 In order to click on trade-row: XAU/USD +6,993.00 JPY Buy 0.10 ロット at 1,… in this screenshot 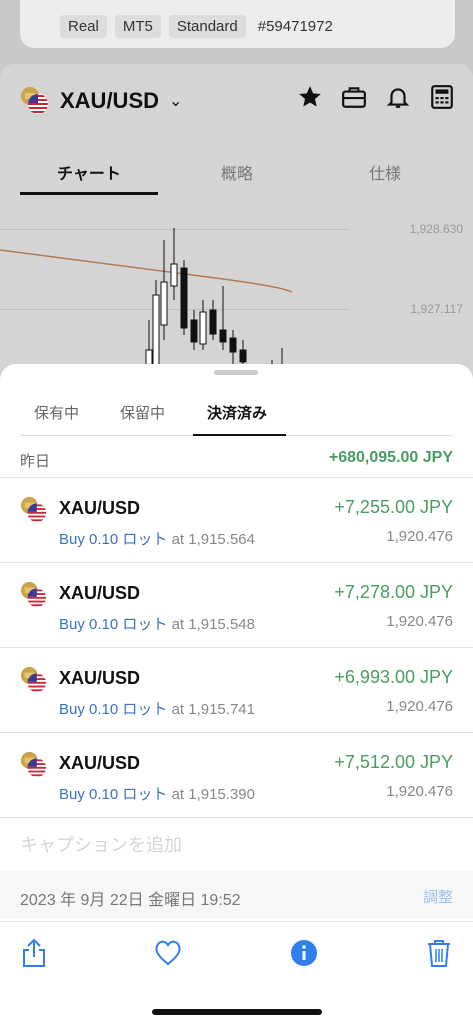, I will do `click(236, 690)`.